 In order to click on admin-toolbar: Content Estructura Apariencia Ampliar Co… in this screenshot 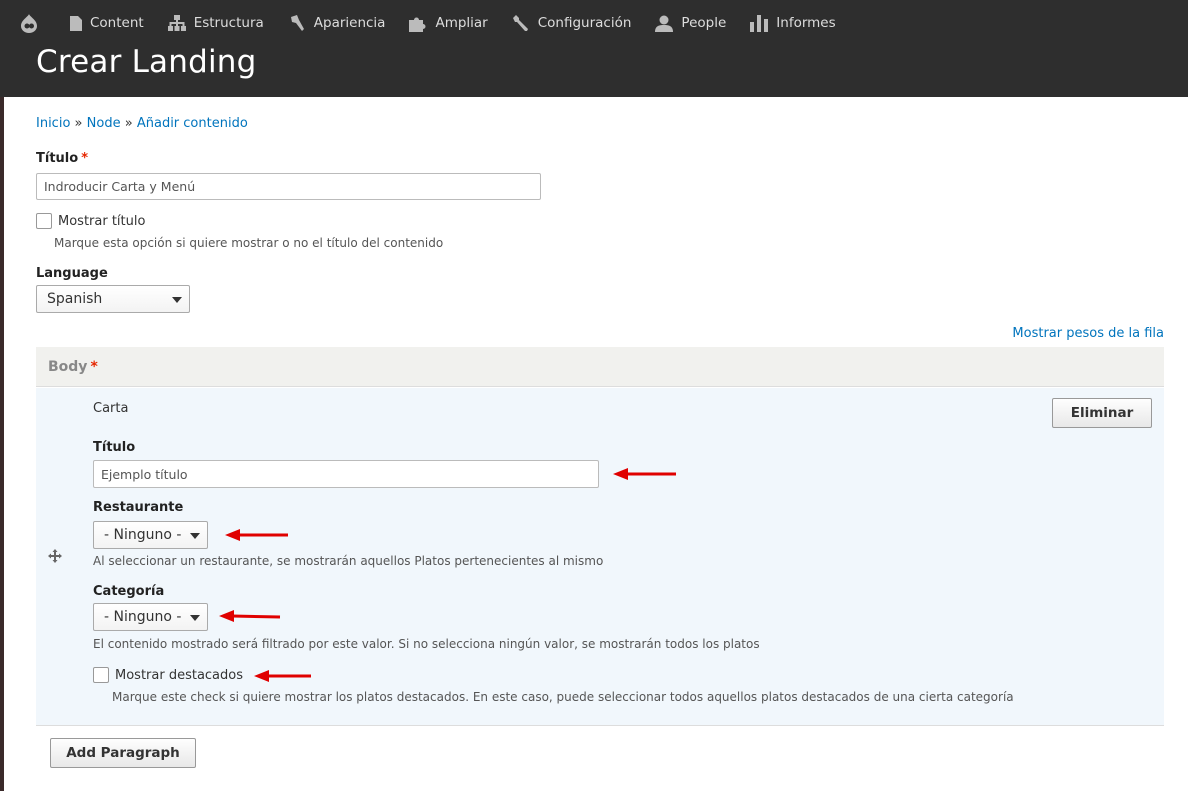, I will do `click(424, 23)`.